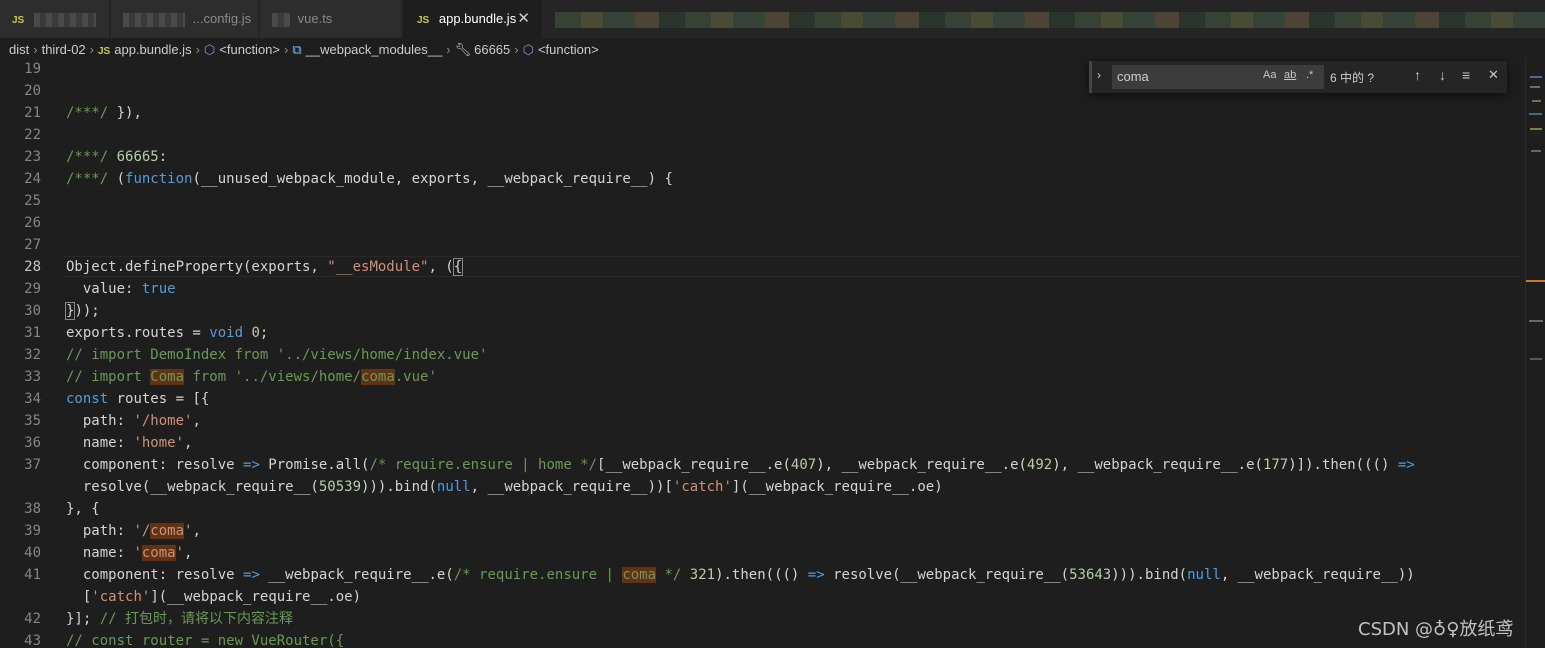 Image resolution: width=1545 pixels, height=648 pixels. I want to click on code-text: /***/ }),, so click(104, 113).